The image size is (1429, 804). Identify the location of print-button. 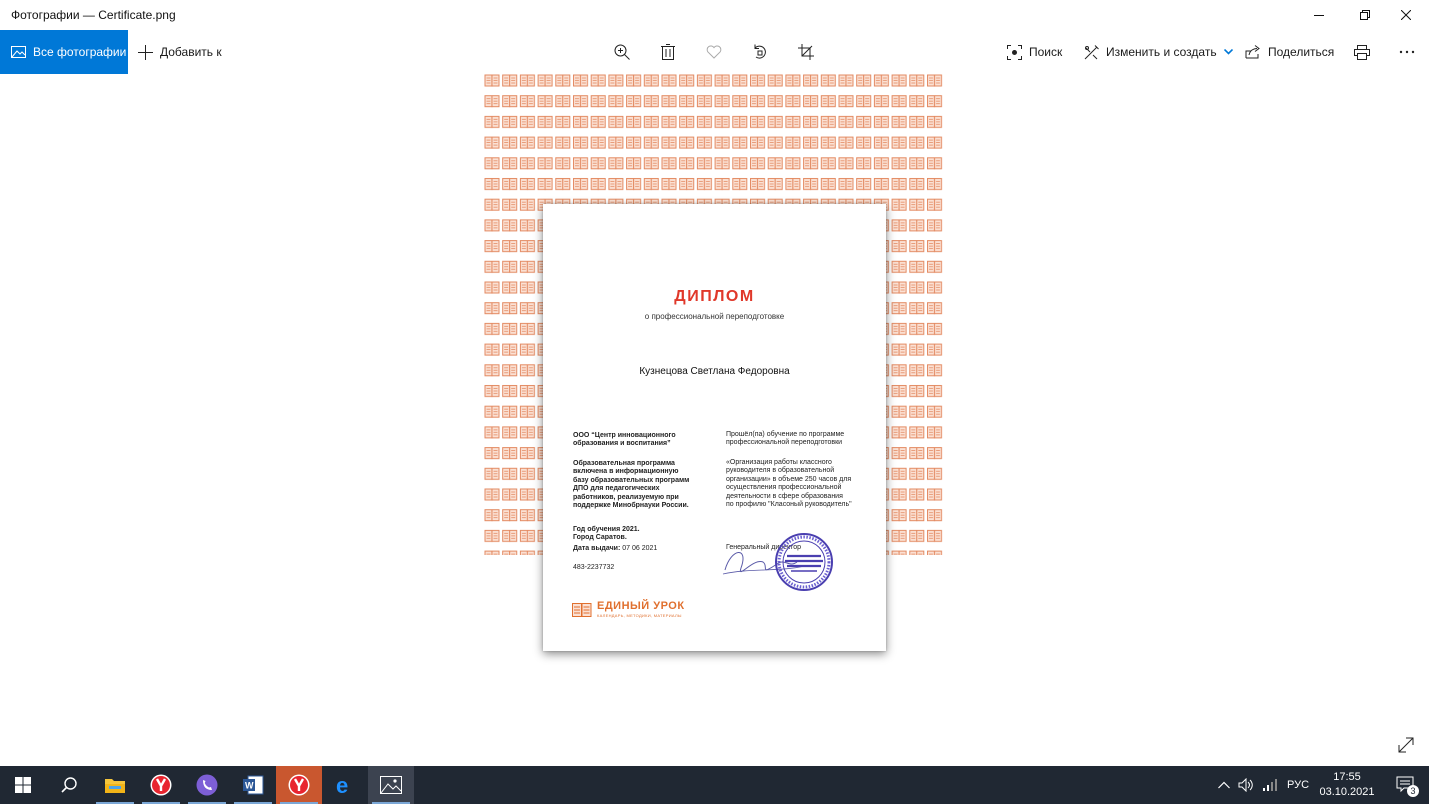
(1362, 52).